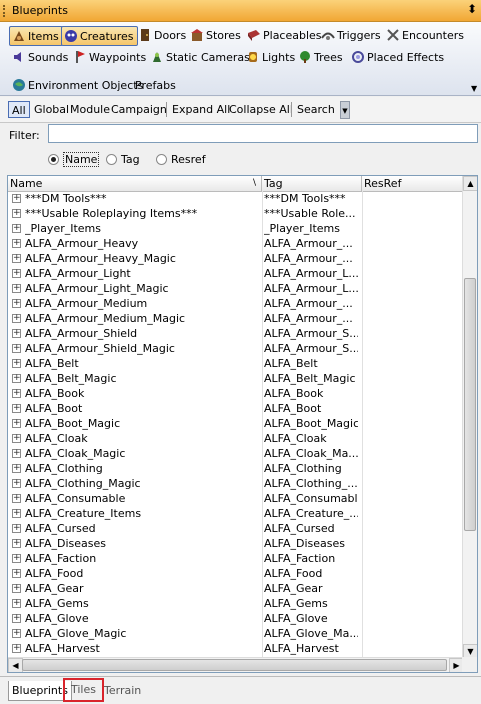 This screenshot has width=481, height=704. I want to click on search-by-resref-radio: Resref, so click(181, 160).